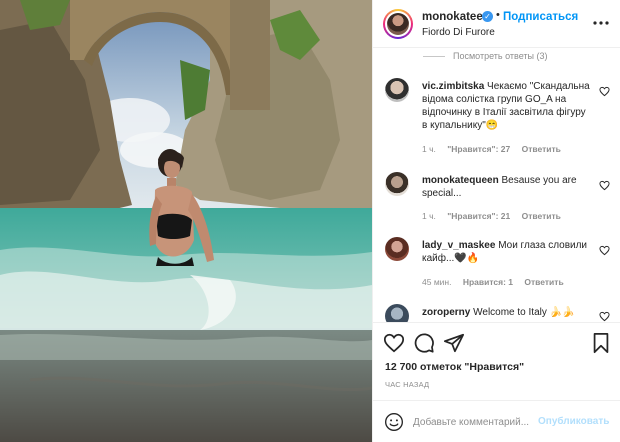  What do you see at coordinates (496, 342) in the screenshot?
I see `post-actions-bar` at bounding box center [496, 342].